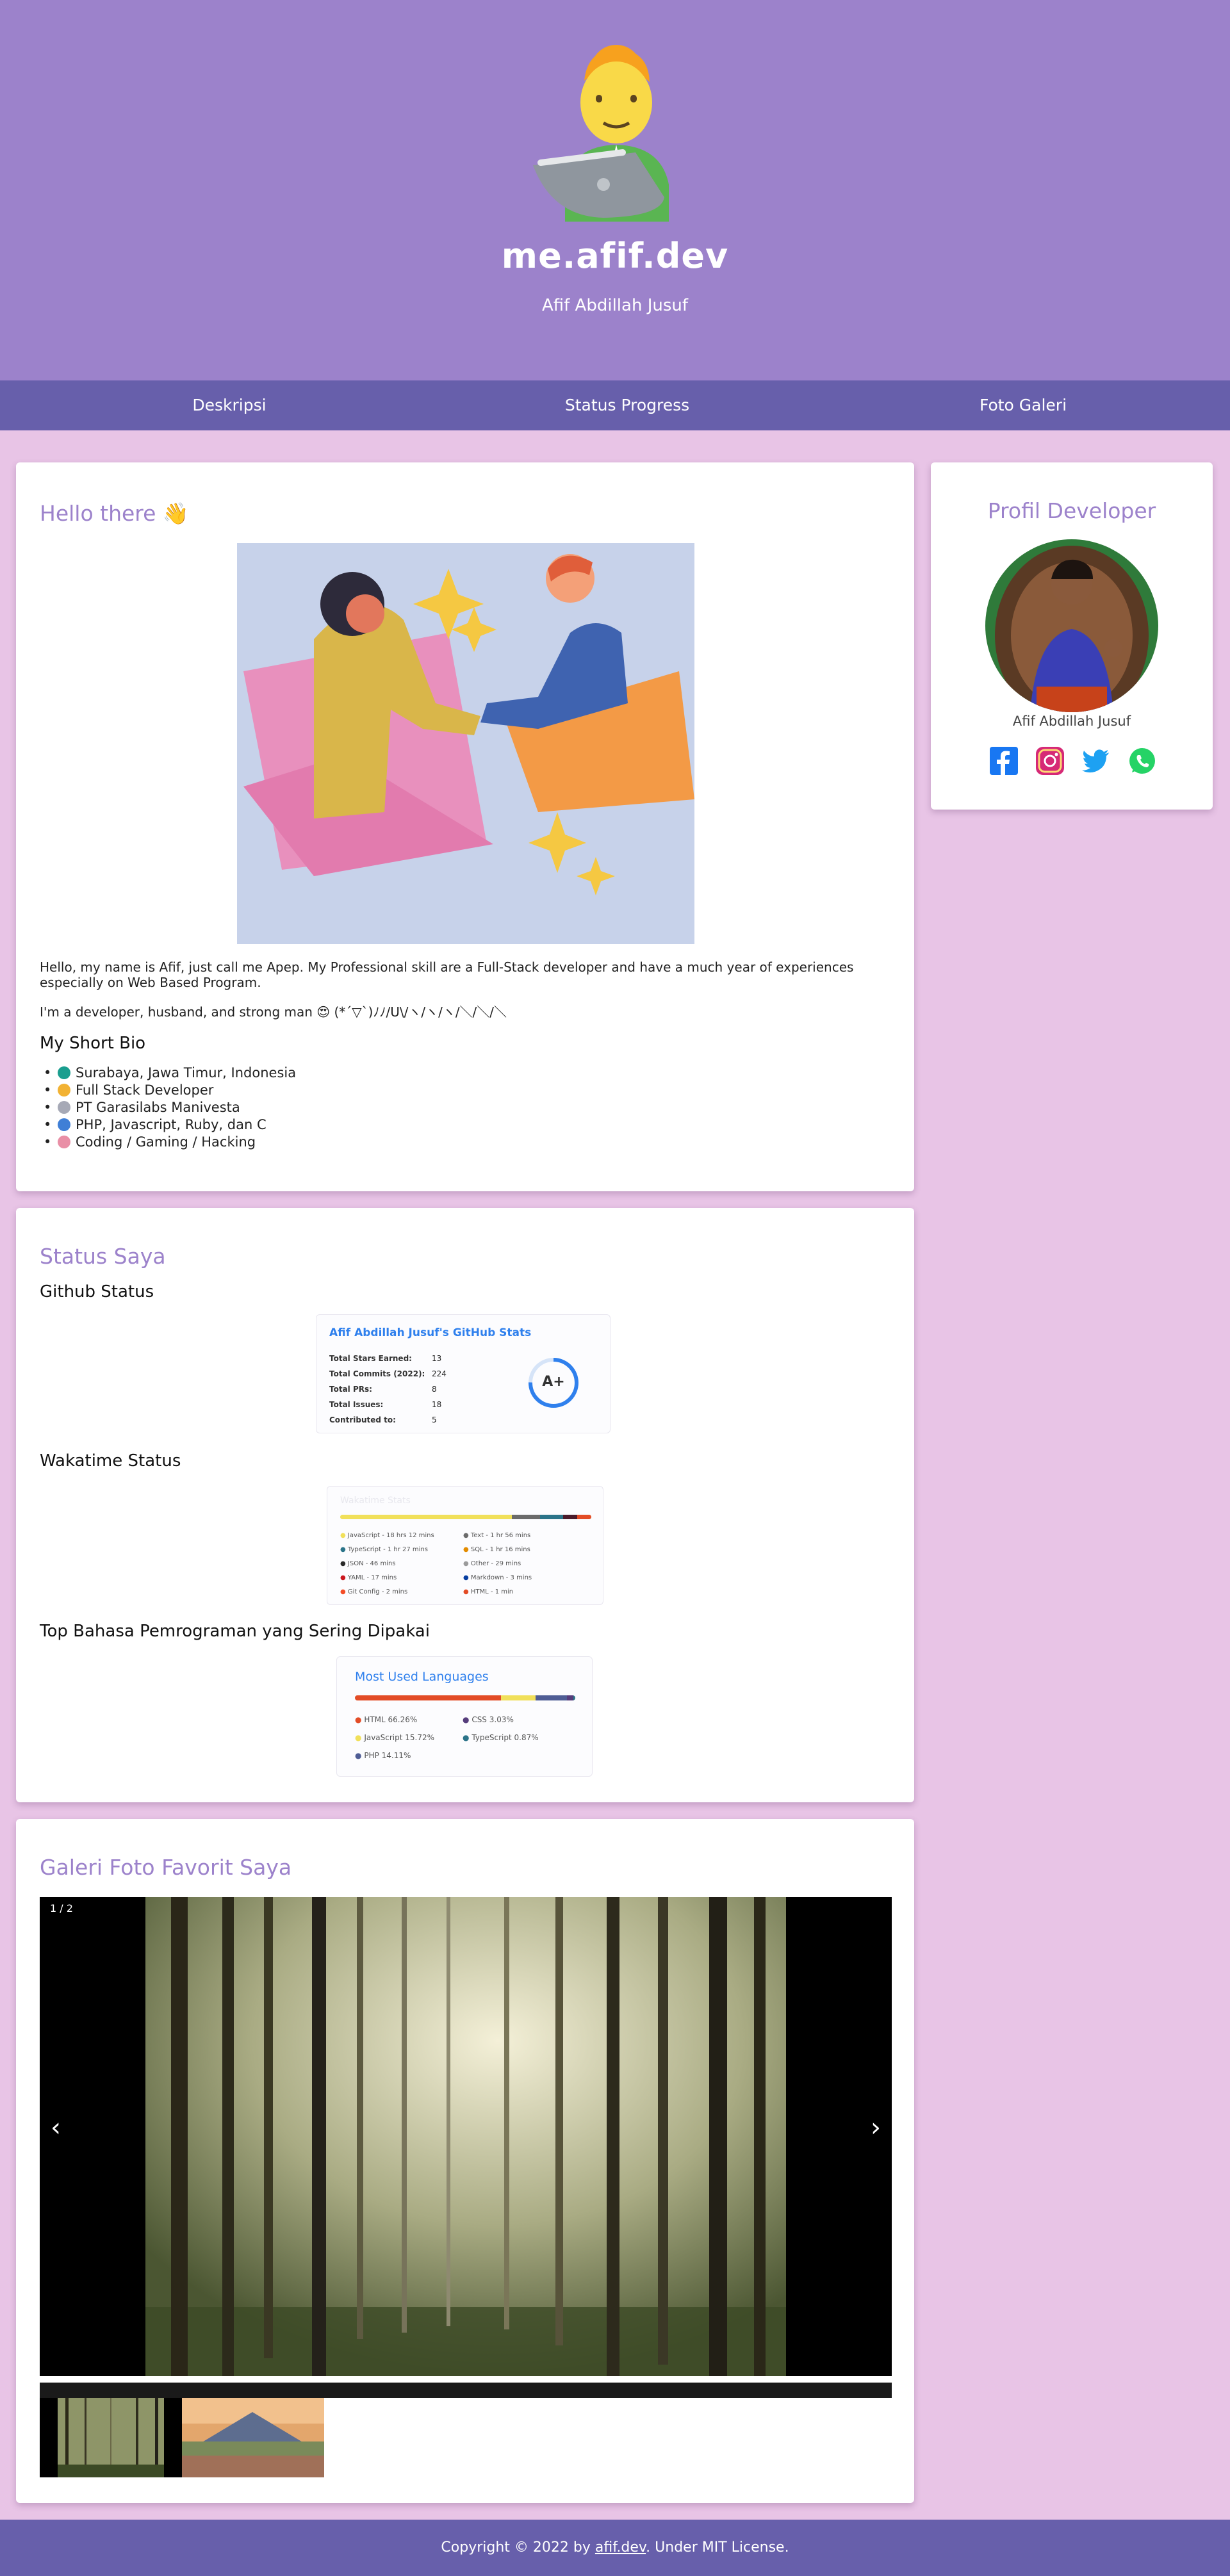 The image size is (1230, 2576). What do you see at coordinates (465, 1517) in the screenshot?
I see `wakatime-bar` at bounding box center [465, 1517].